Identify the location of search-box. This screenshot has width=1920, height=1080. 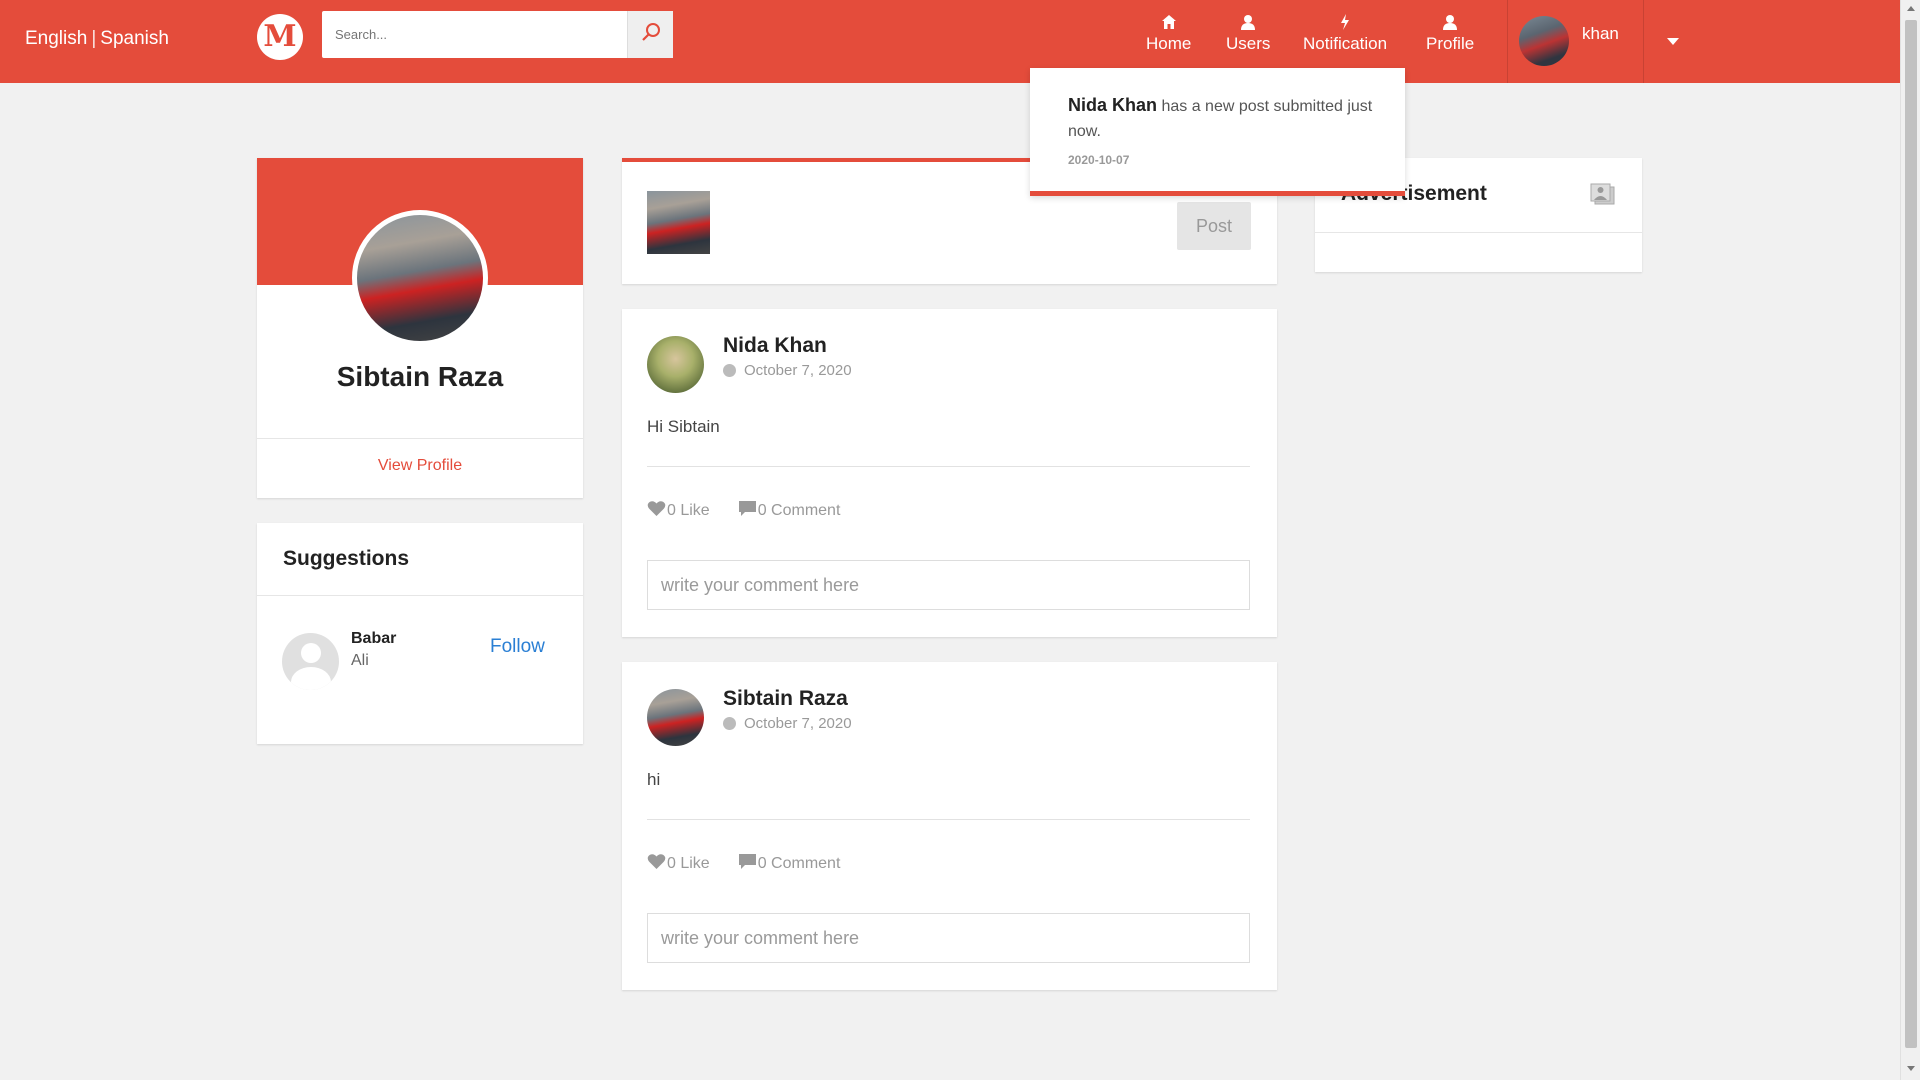
(497, 34).